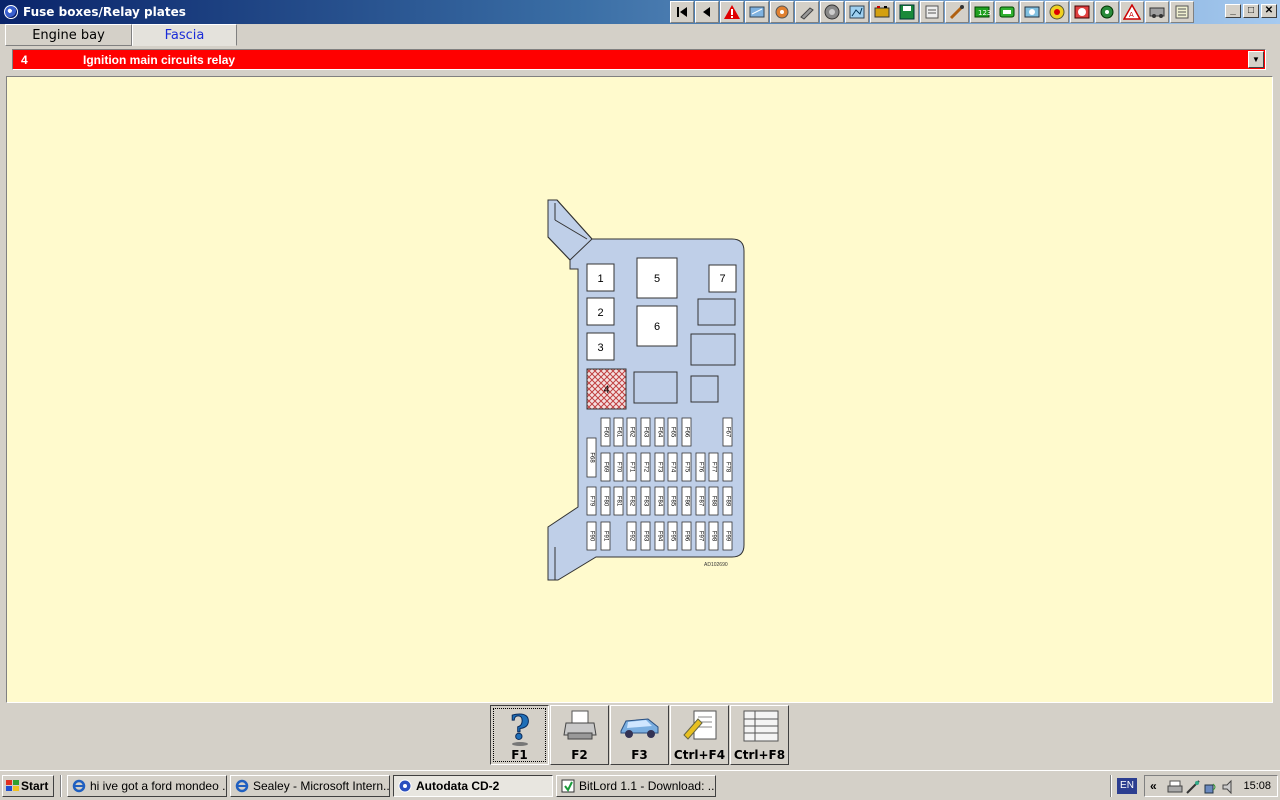 The width and height of the screenshot is (1280, 800). What do you see at coordinates (757, 12) in the screenshot?
I see `car-info-icon` at bounding box center [757, 12].